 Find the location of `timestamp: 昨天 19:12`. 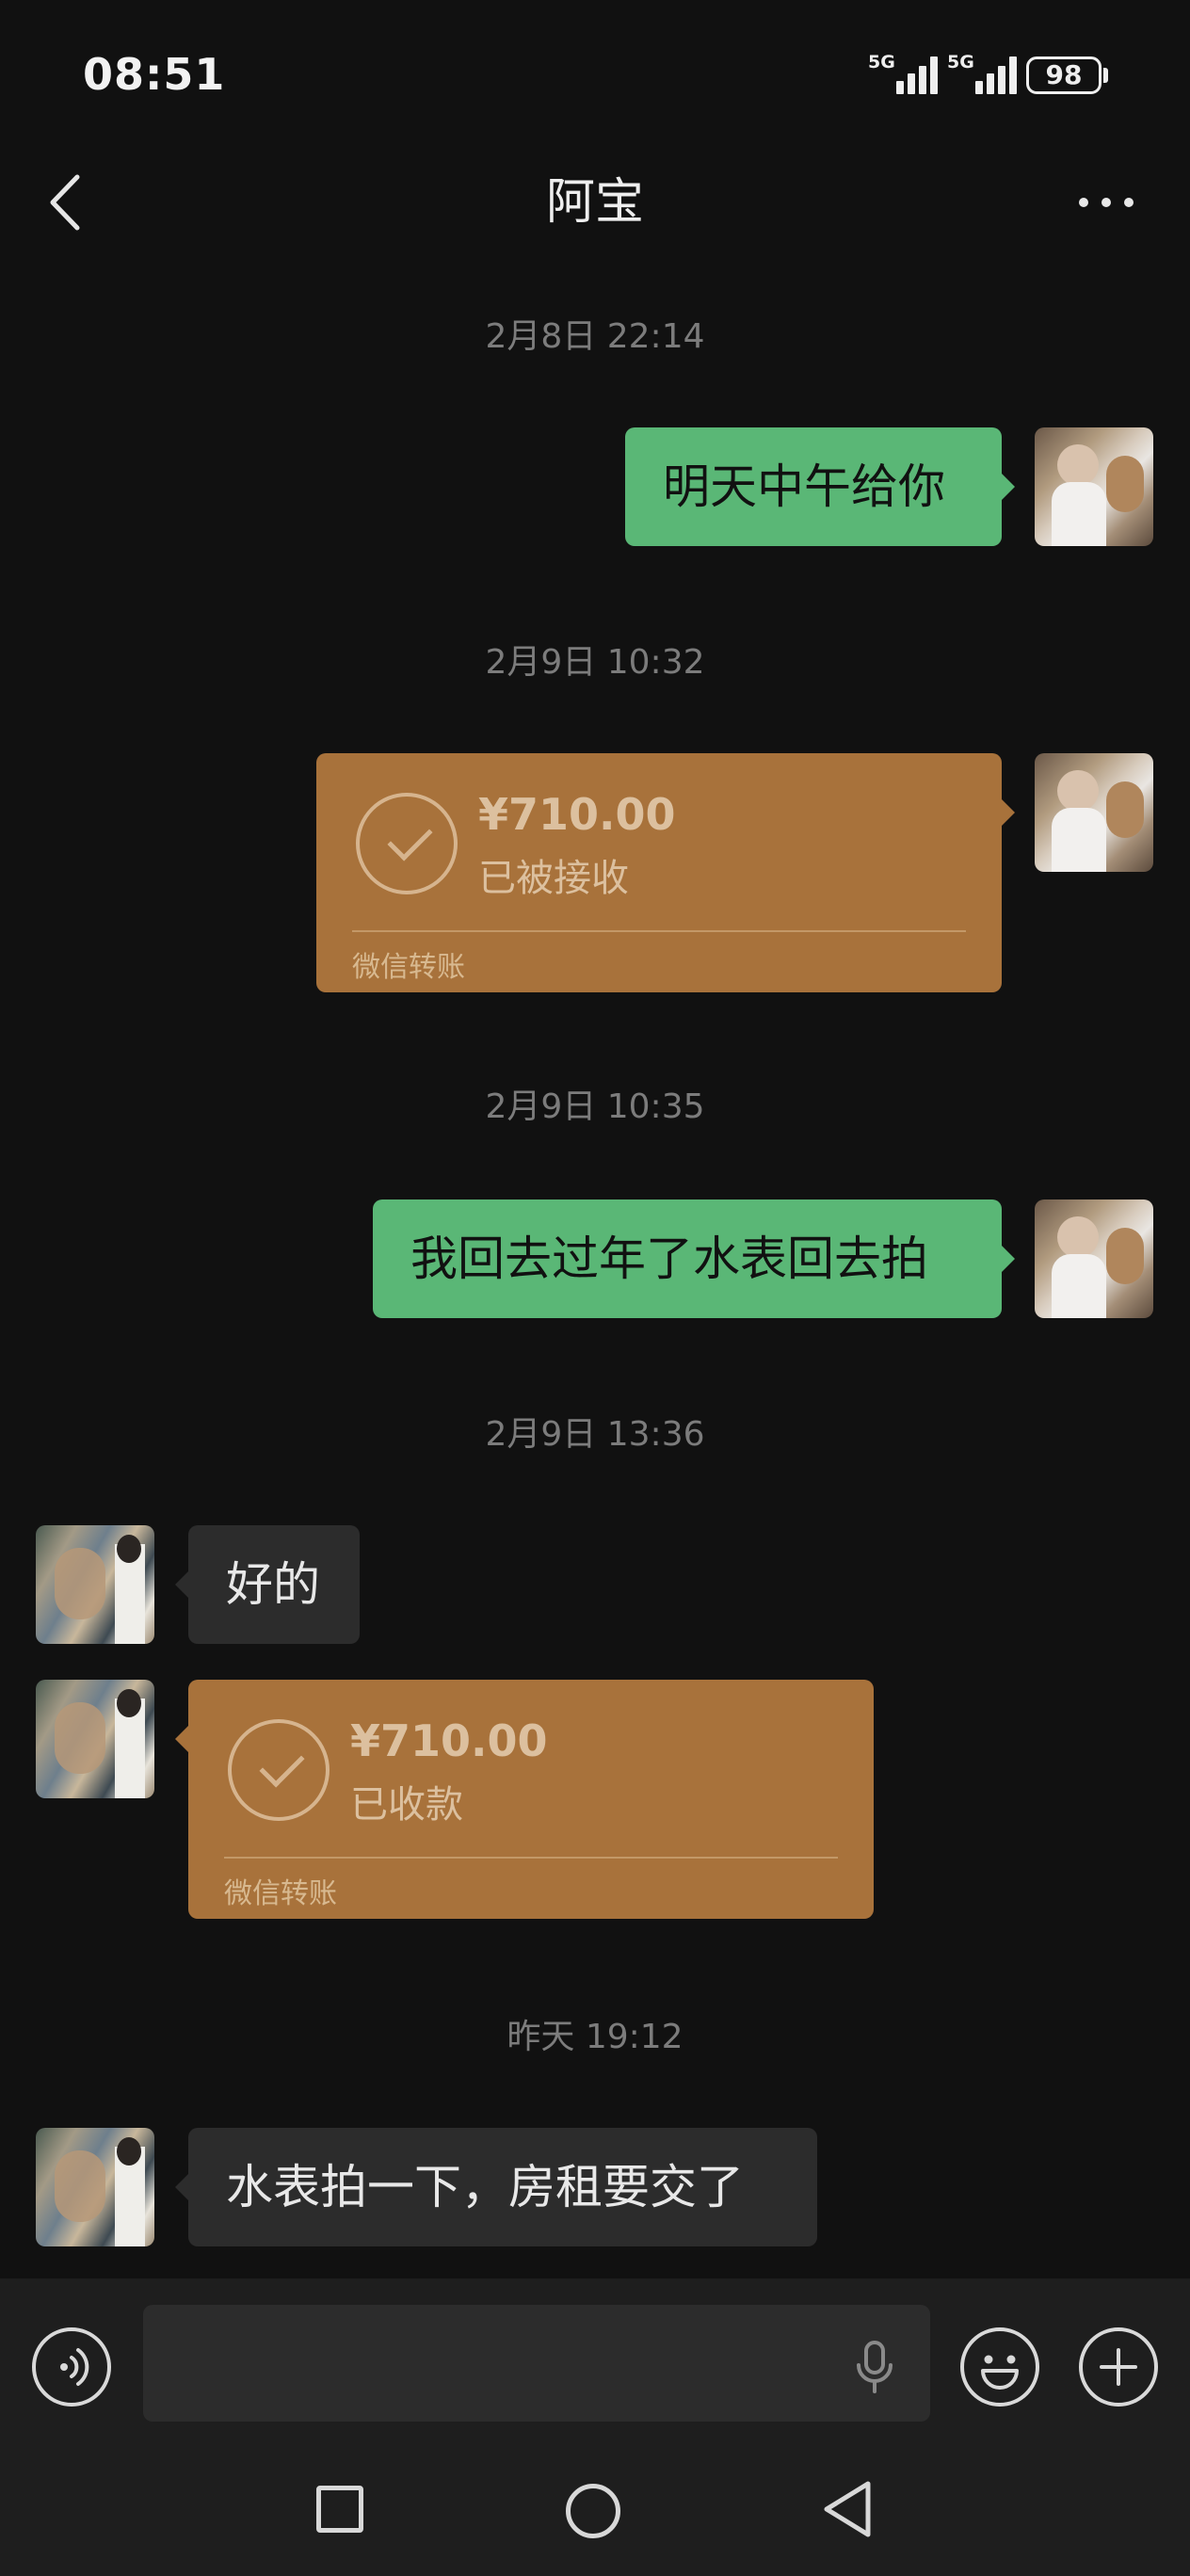

timestamp: 昨天 19:12 is located at coordinates (595, 2037).